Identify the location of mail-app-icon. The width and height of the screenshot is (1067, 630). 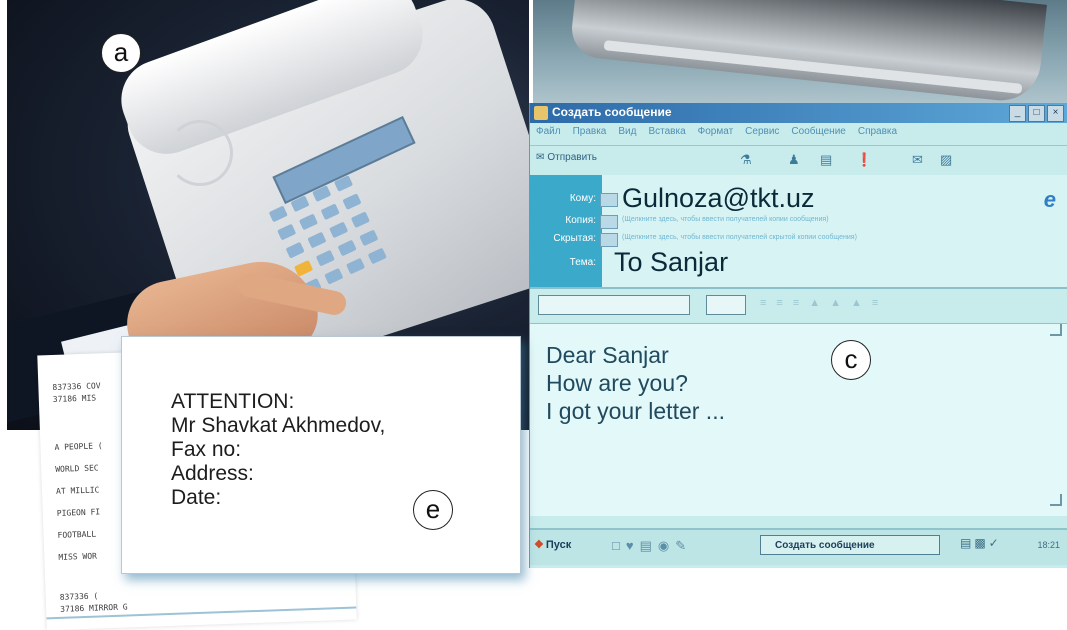
(541, 113).